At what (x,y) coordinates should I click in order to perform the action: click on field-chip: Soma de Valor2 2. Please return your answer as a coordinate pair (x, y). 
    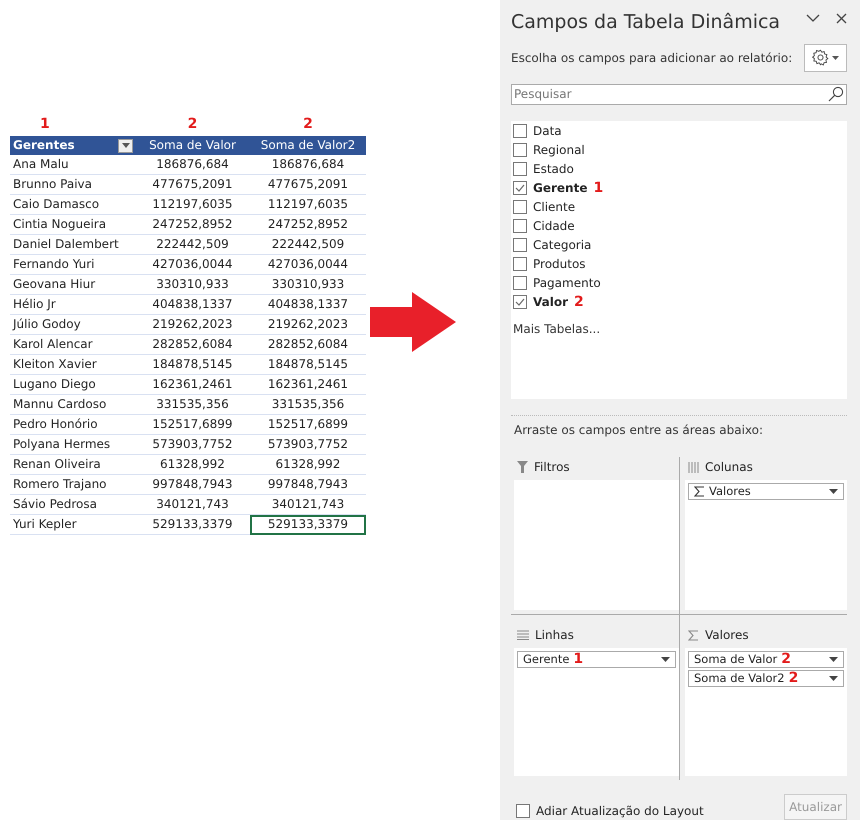
    Looking at the image, I should click on (766, 678).